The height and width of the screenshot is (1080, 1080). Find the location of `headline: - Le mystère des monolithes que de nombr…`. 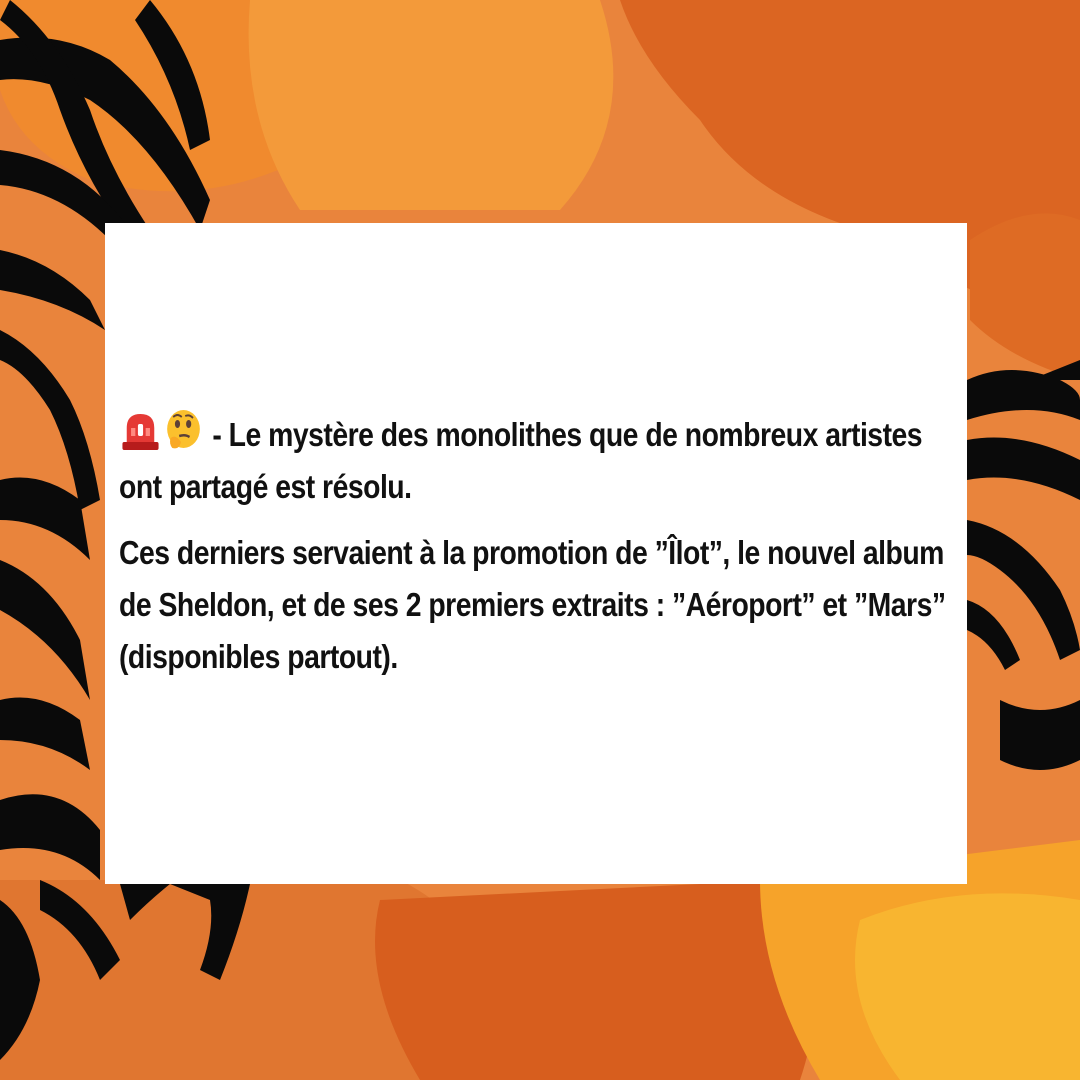

headline: - Le mystère des monolithes que de nombr… is located at coordinates (537, 460).